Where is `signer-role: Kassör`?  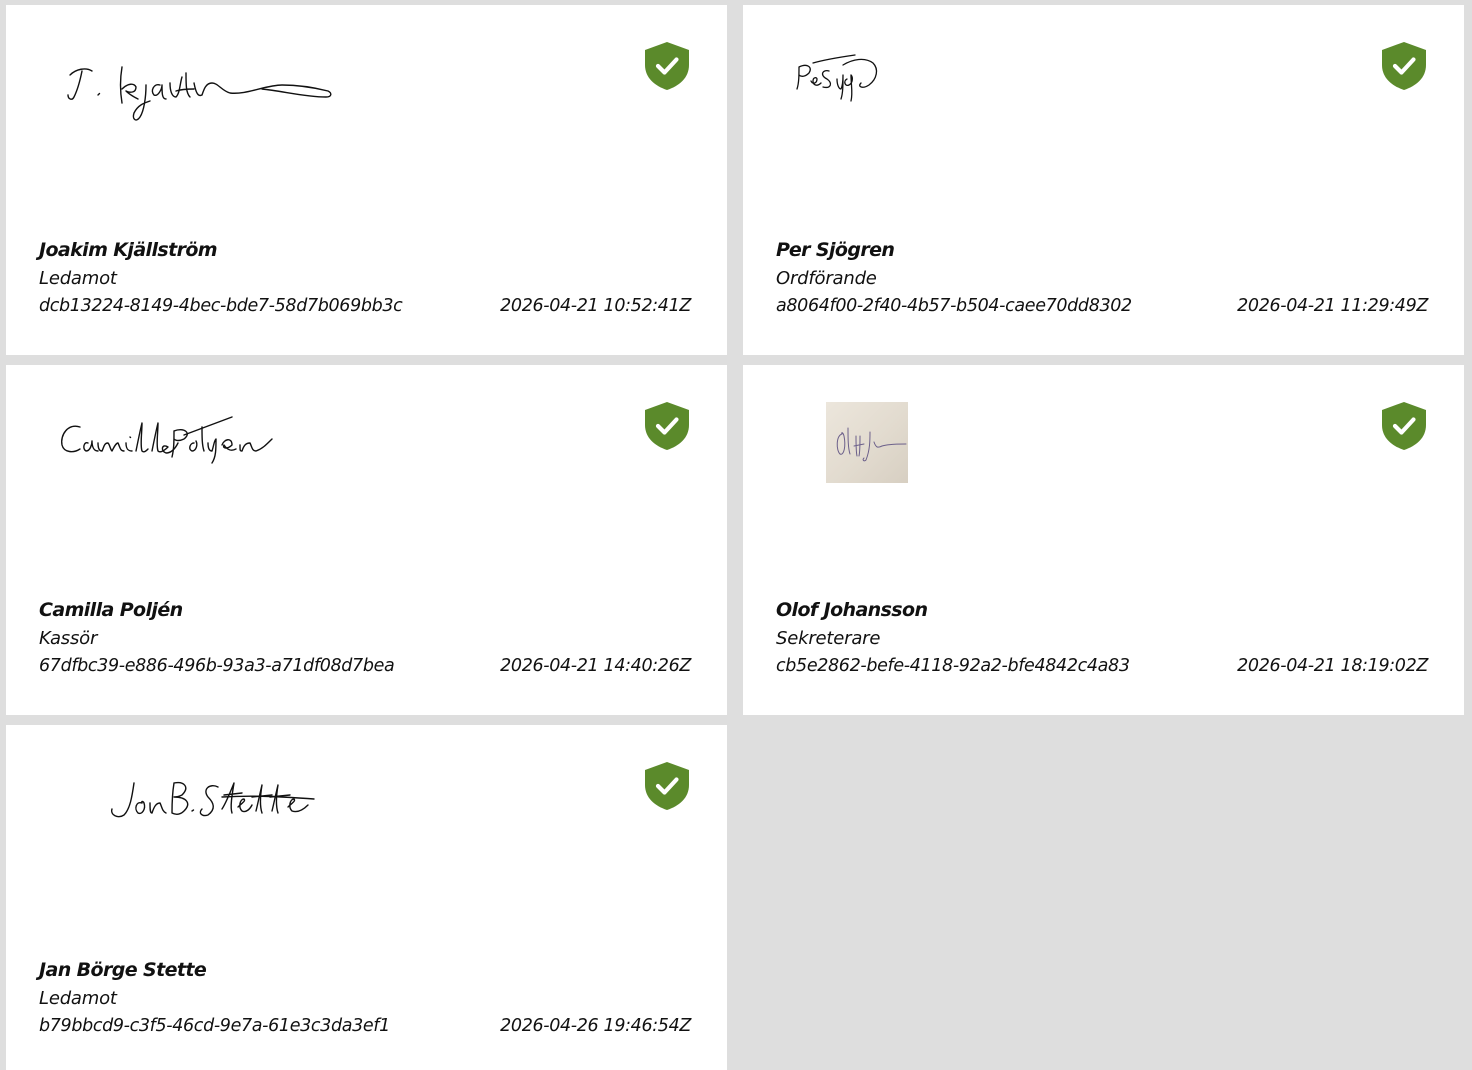
signer-role: Kassör is located at coordinates (68, 638).